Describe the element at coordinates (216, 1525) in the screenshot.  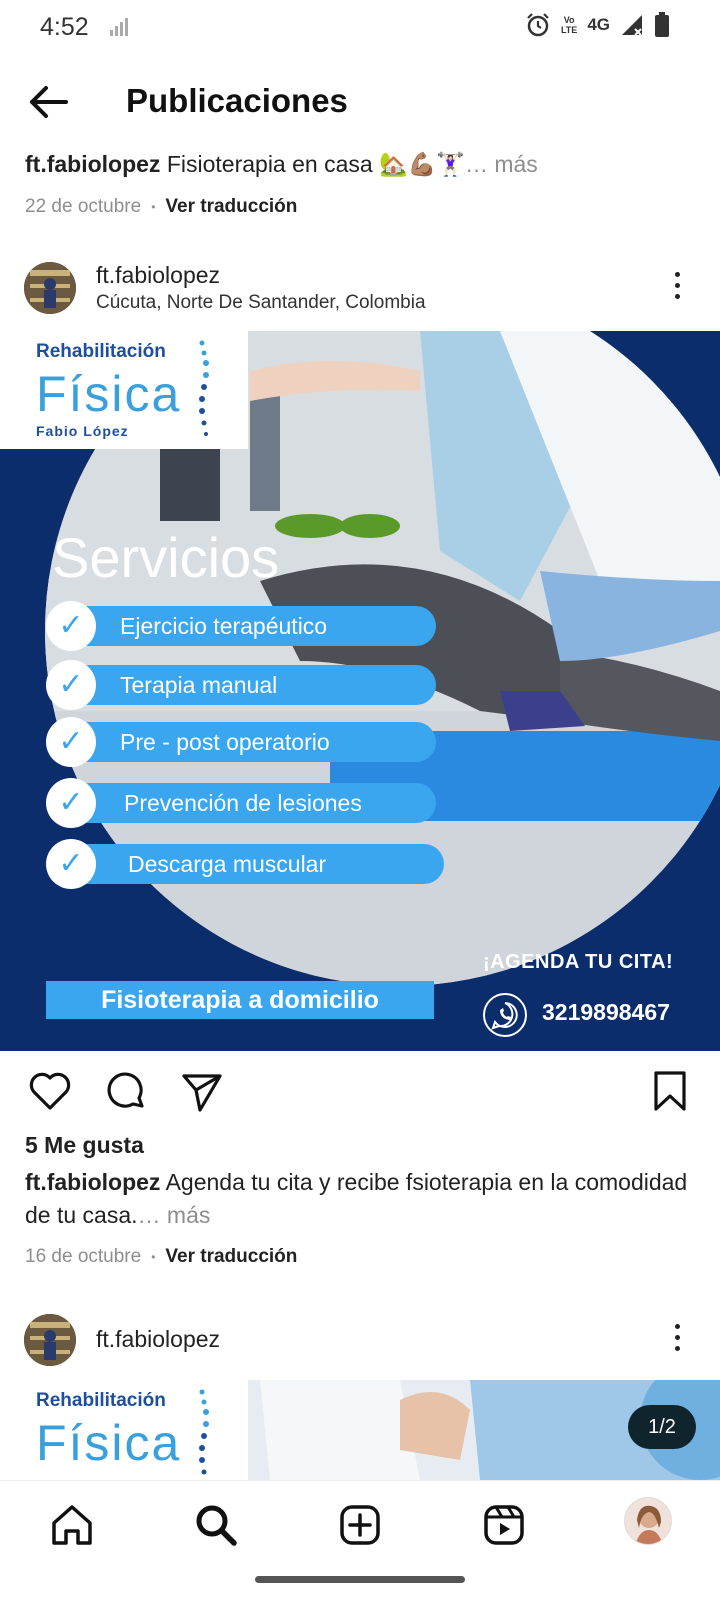
I see `search-icon` at that location.